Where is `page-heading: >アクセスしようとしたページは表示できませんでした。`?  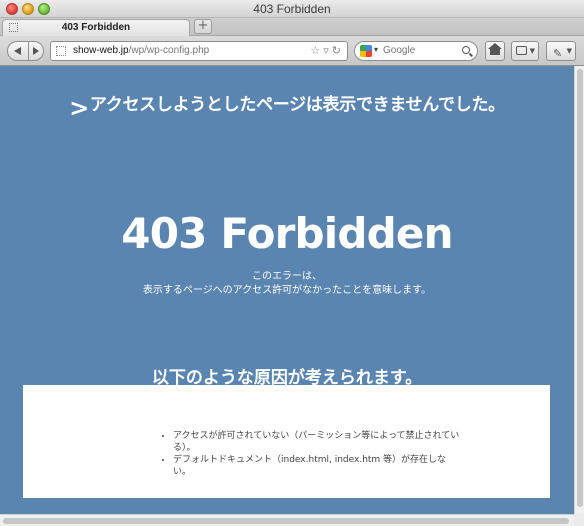 page-heading: >アクセスしようとしたページは表示できませんでした。 is located at coordinates (287, 106).